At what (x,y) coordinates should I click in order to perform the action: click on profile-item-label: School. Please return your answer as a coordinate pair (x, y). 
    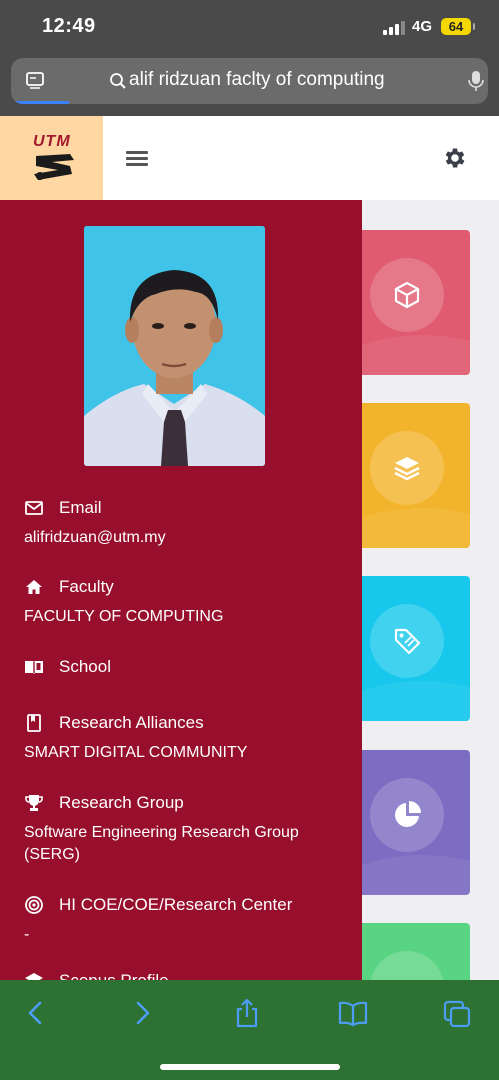
    Looking at the image, I should click on (85, 666).